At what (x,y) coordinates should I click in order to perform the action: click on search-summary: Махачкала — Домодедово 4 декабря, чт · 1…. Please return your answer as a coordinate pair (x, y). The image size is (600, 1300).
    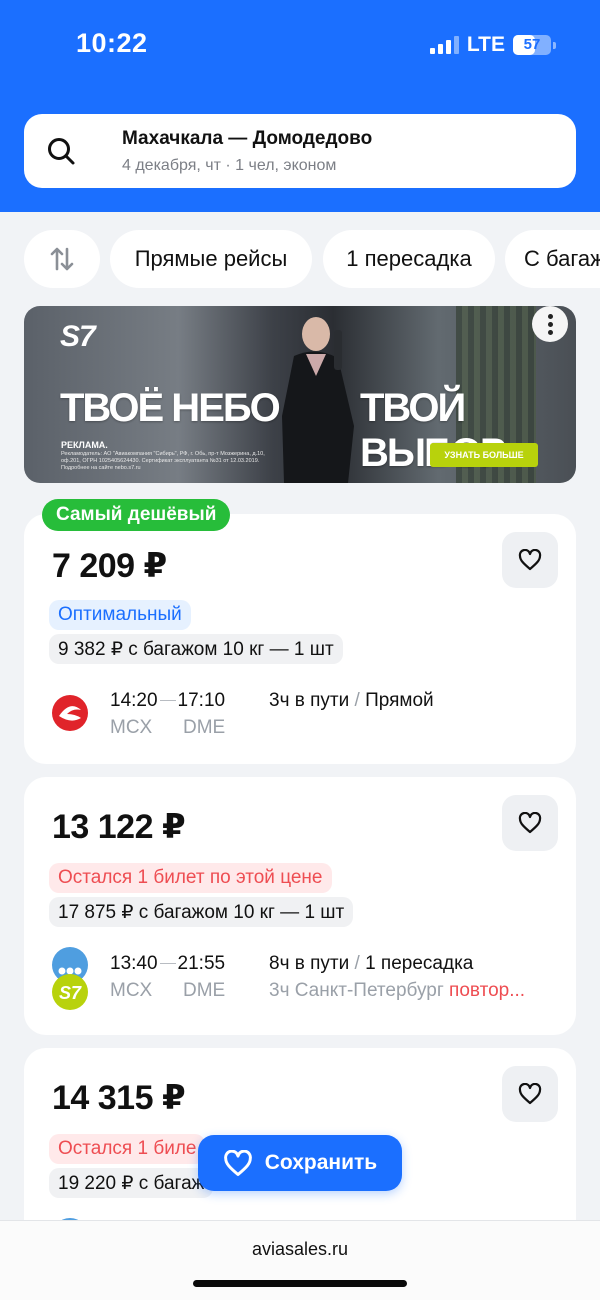
    Looking at the image, I should click on (300, 151).